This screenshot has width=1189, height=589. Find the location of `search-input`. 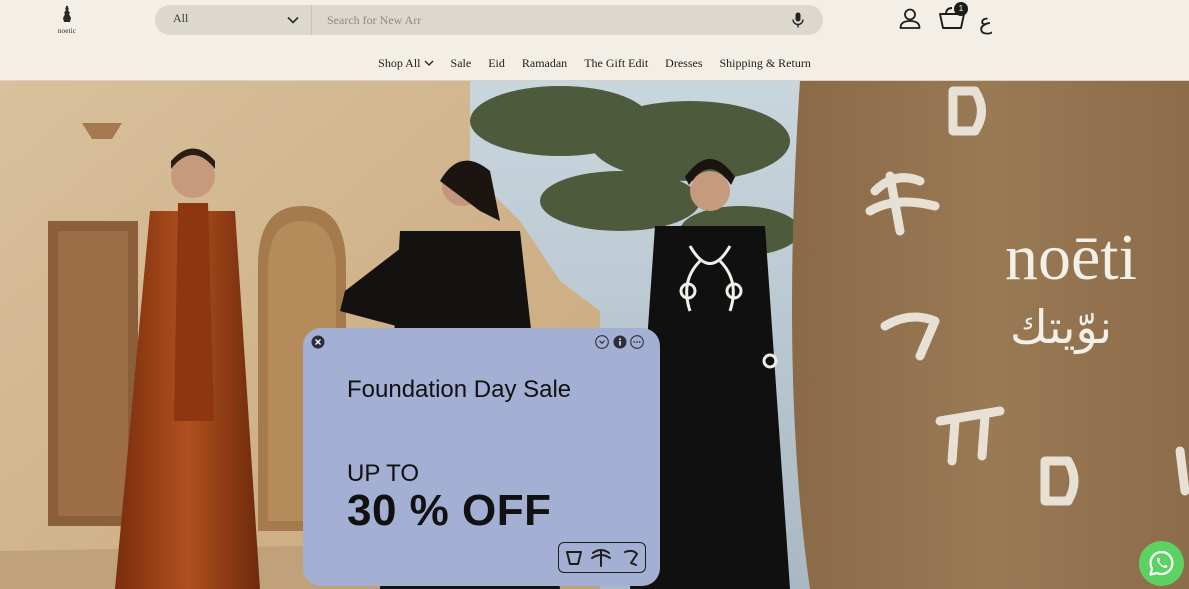

search-input is located at coordinates (545, 20).